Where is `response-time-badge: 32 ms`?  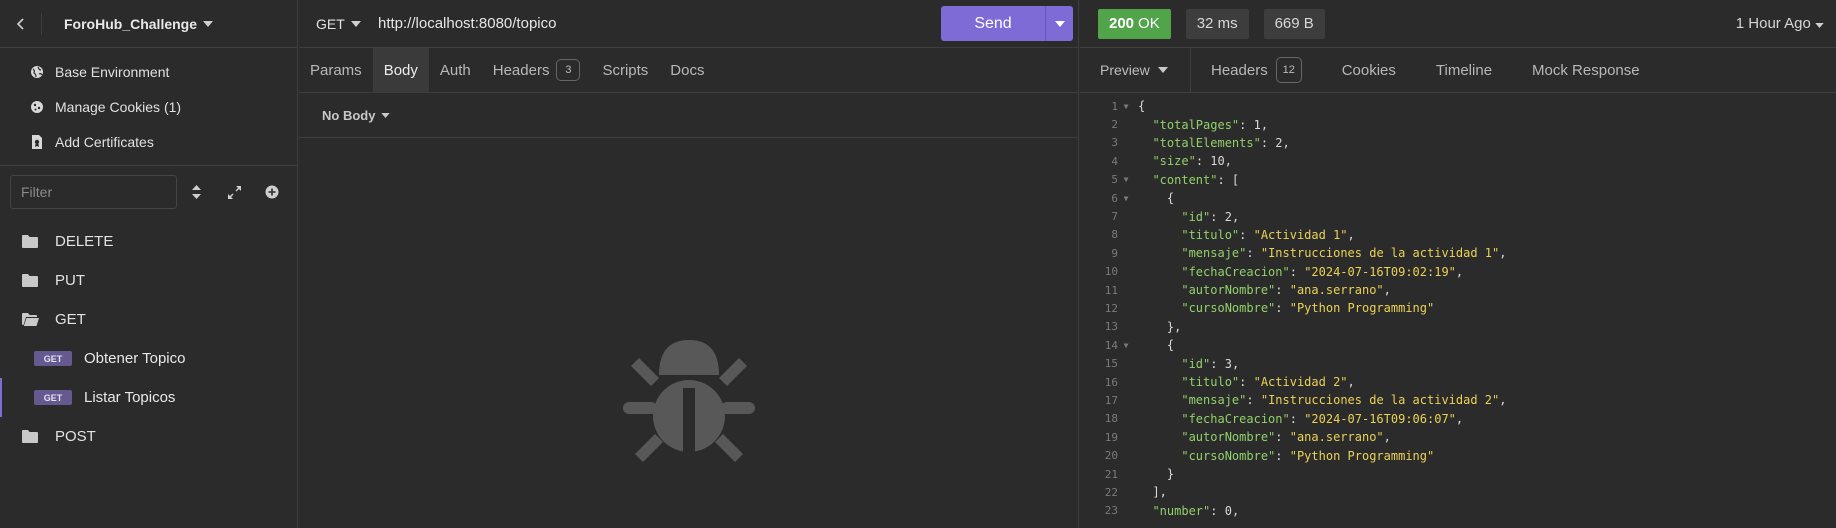 response-time-badge: 32 ms is located at coordinates (1217, 23).